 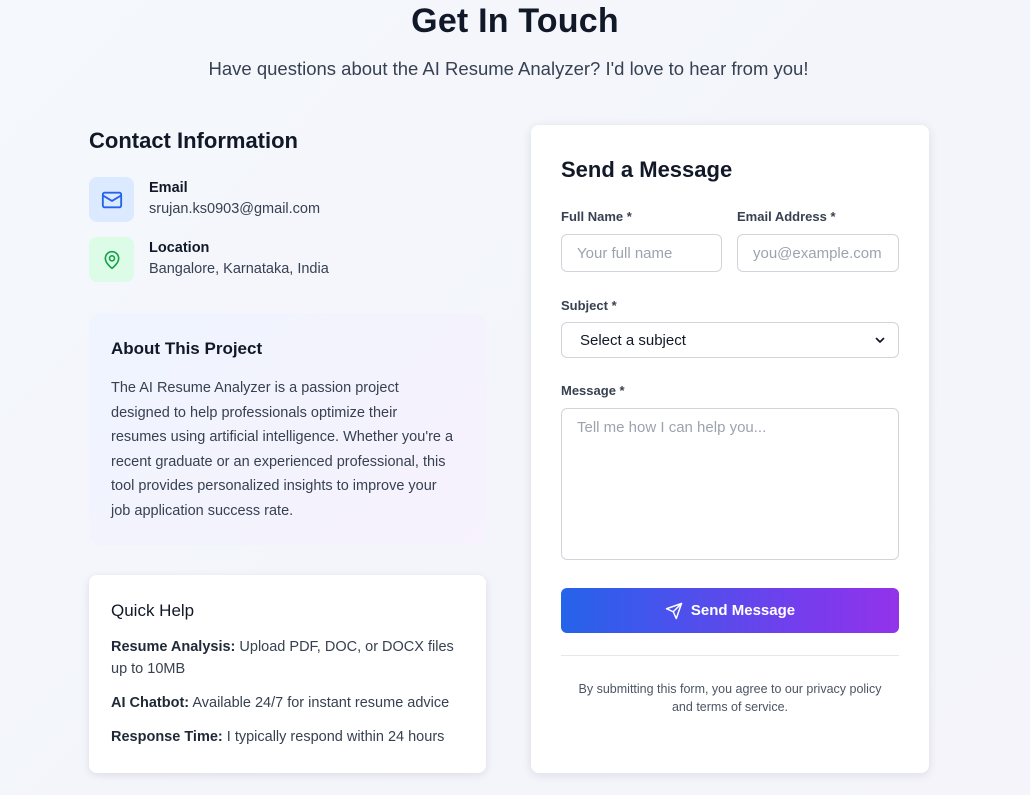 I want to click on full-name-input, so click(x=641, y=253).